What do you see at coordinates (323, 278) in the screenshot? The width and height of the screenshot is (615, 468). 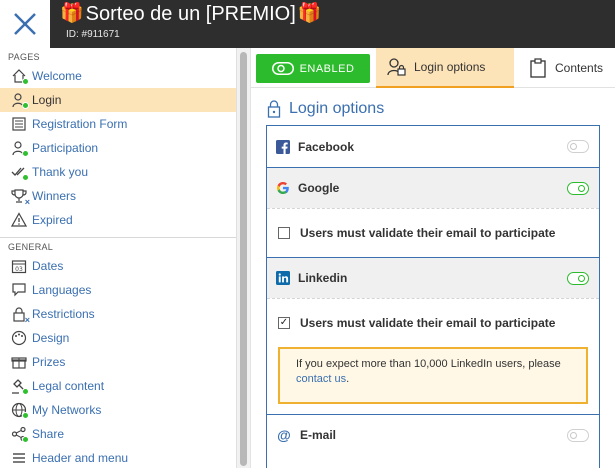 I see `provider-linkedin-label: Linkedin` at bounding box center [323, 278].